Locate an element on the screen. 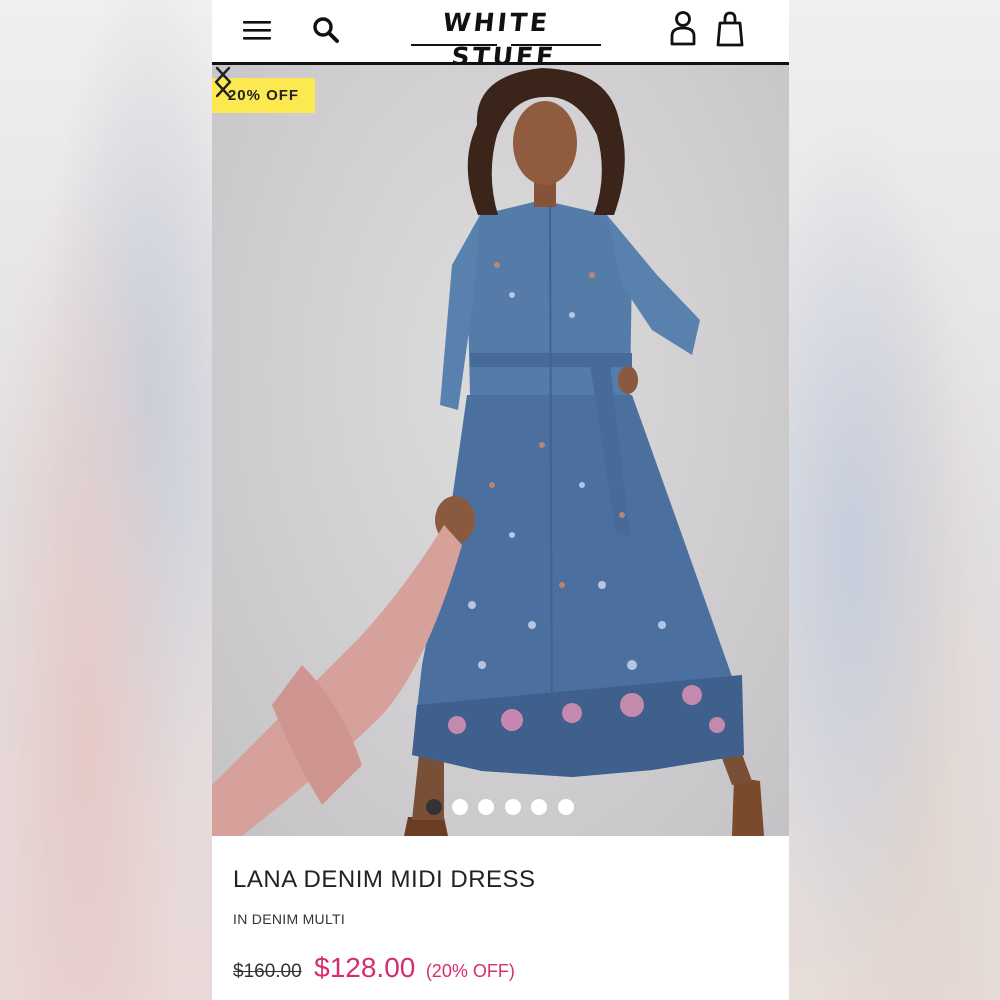 Image resolution: width=1000 pixels, height=1000 pixels. discount-label: (20% OFF) is located at coordinates (470, 971).